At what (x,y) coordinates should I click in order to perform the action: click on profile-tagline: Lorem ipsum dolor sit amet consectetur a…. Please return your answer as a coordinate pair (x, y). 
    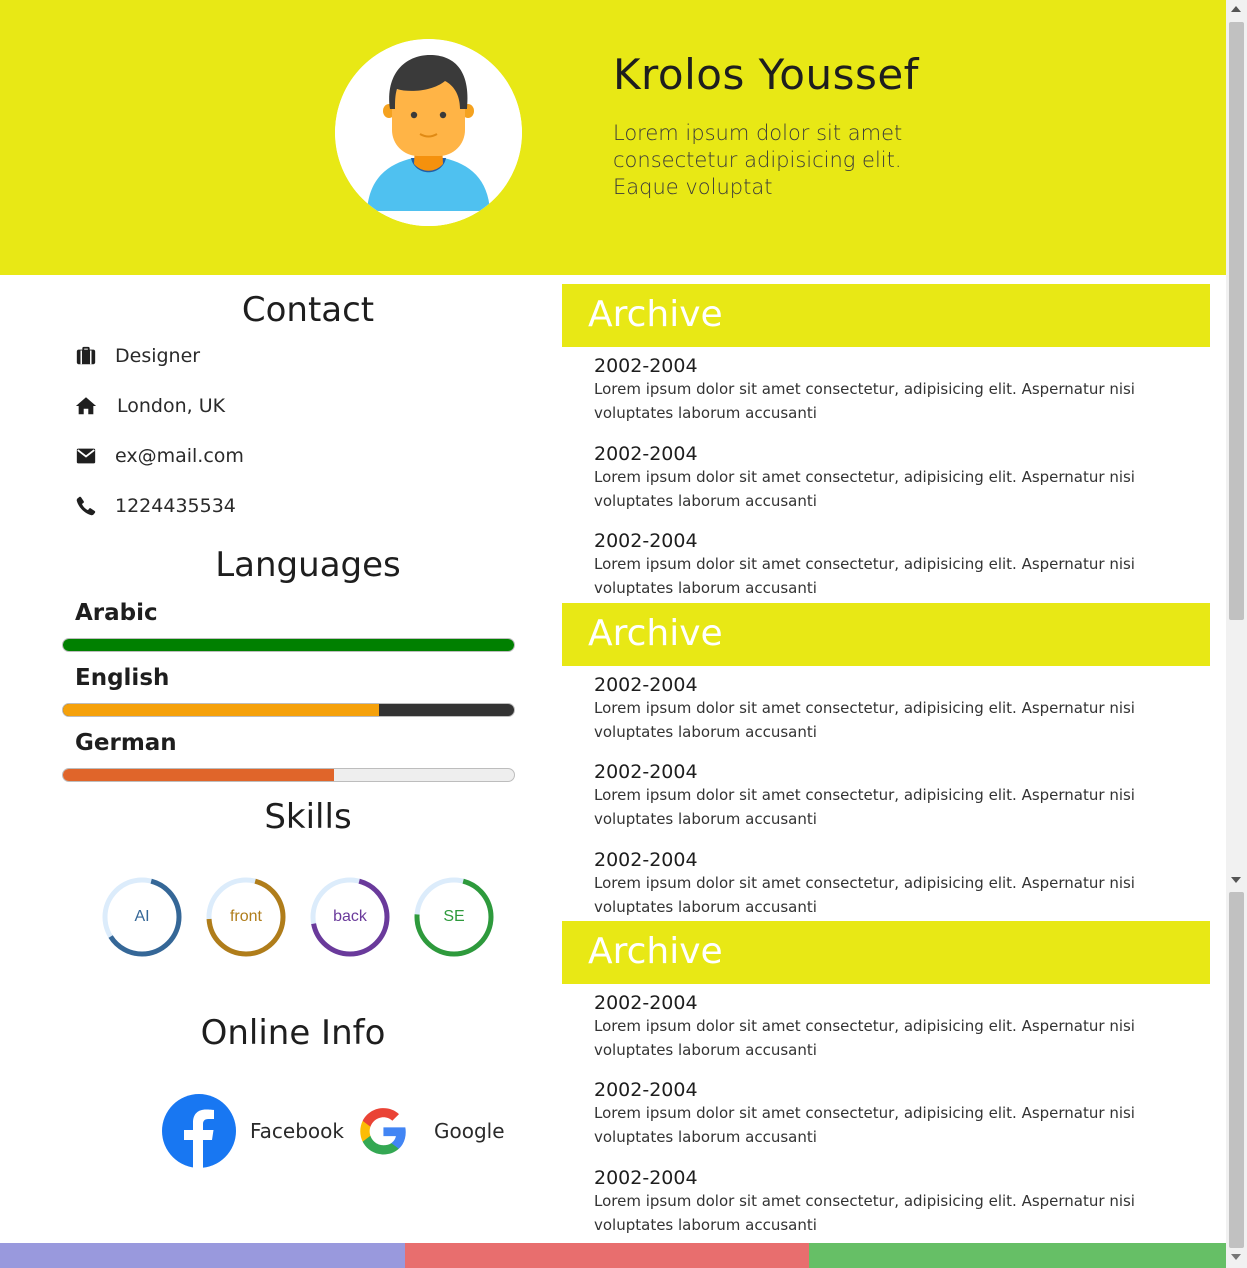
    Looking at the image, I should click on (758, 160).